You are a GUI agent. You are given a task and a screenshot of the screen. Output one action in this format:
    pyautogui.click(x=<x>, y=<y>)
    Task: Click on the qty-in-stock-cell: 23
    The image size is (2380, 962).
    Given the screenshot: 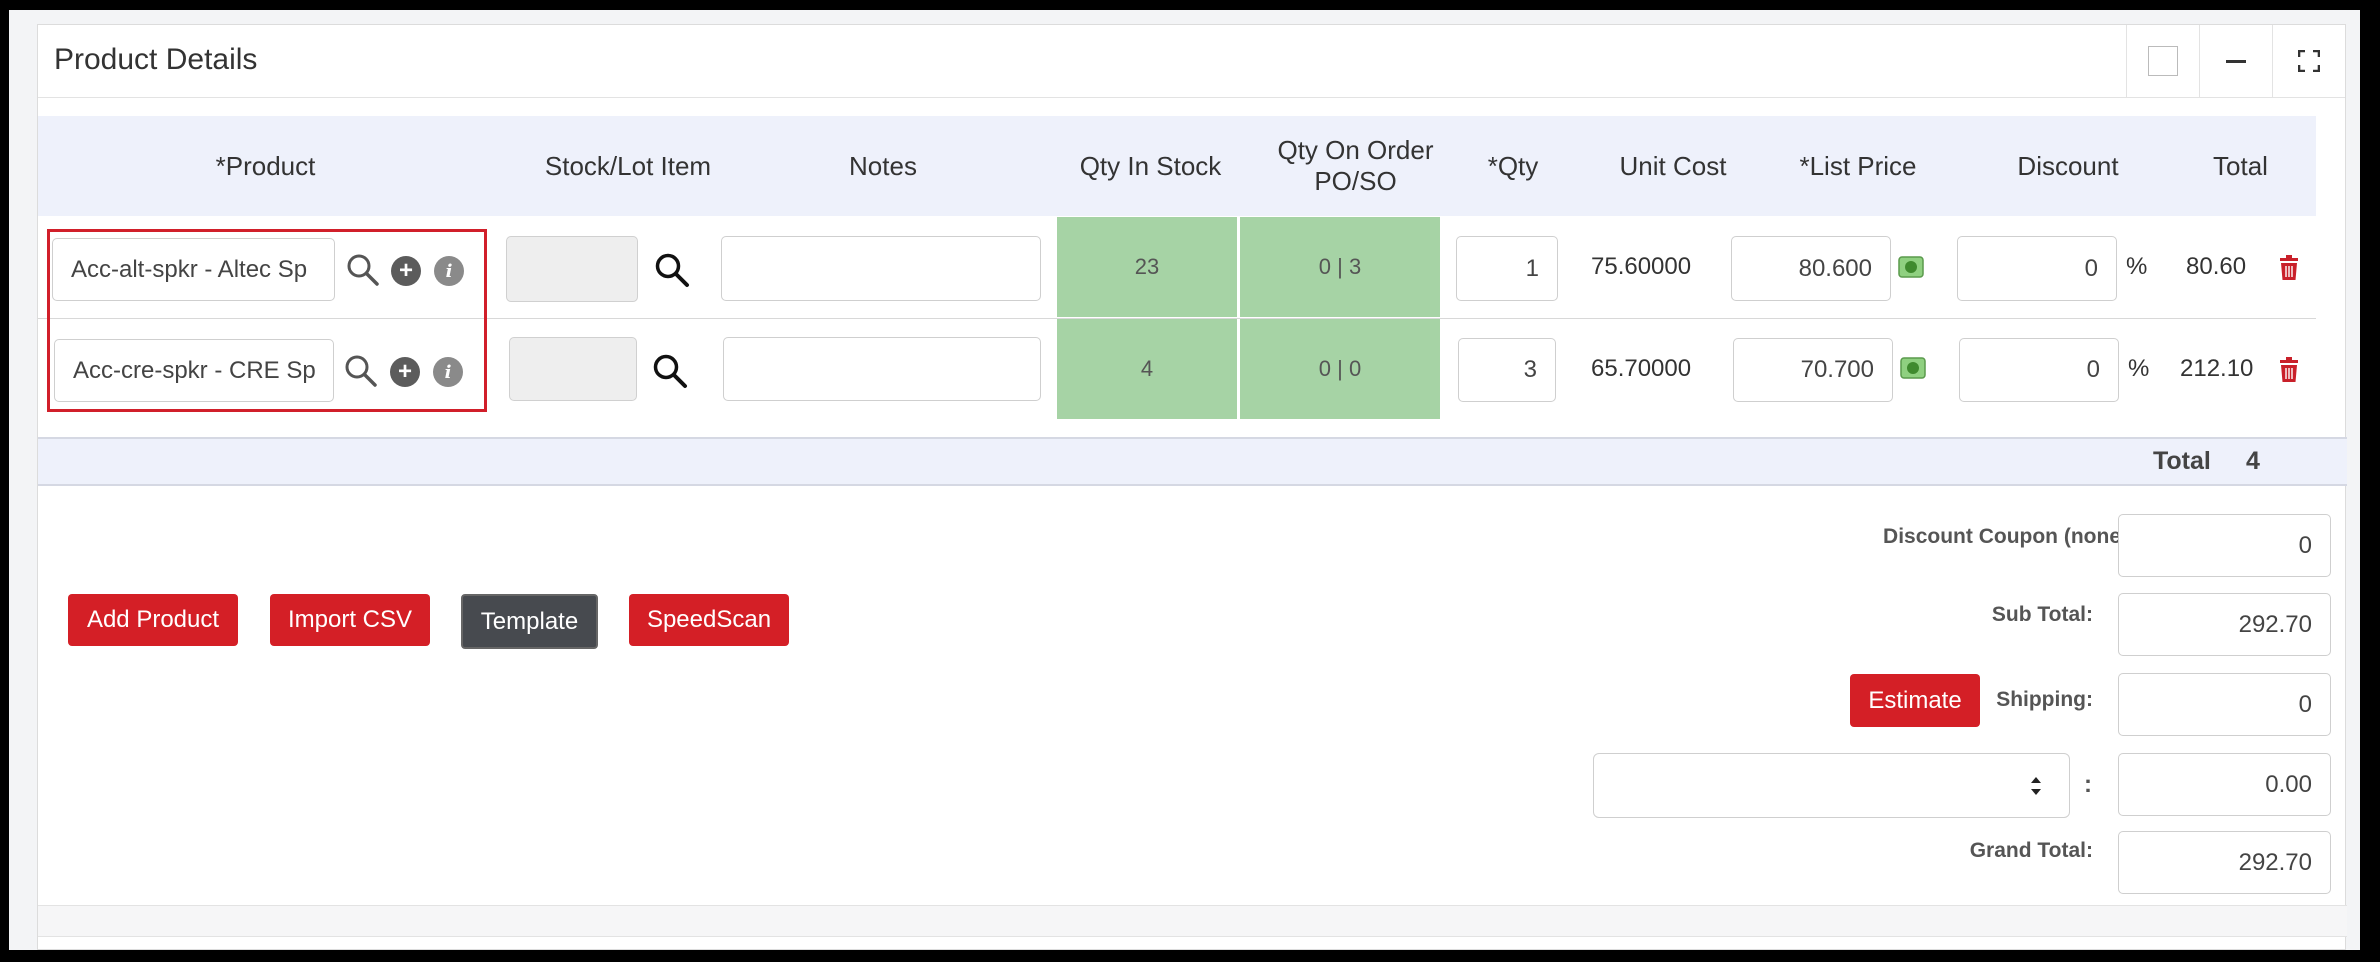 What is the action you would take?
    pyautogui.click(x=1147, y=267)
    